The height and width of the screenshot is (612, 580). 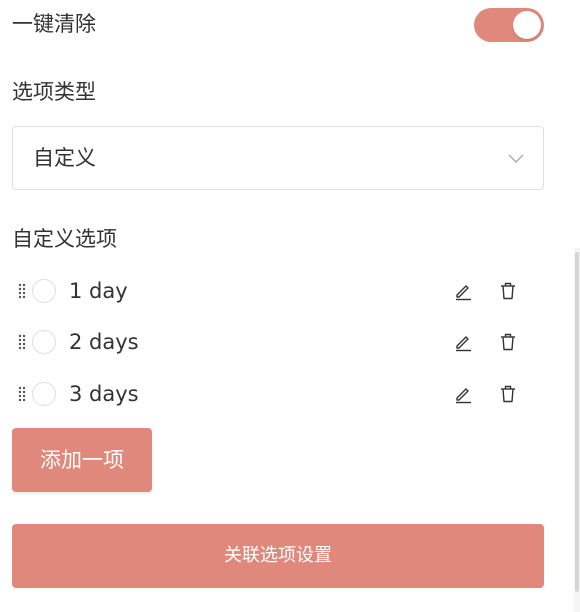 What do you see at coordinates (64, 239) in the screenshot?
I see `custom-options-label: 自定义选项` at bounding box center [64, 239].